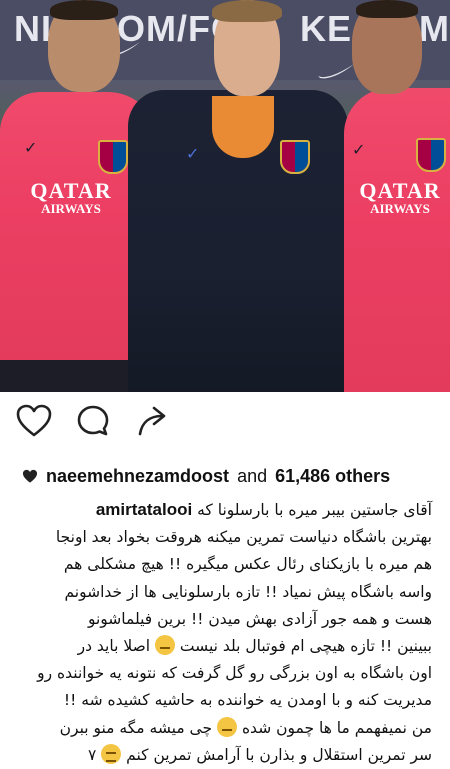  What do you see at coordinates (332, 476) in the screenshot?
I see `likes-others-count: 61,486 others` at bounding box center [332, 476].